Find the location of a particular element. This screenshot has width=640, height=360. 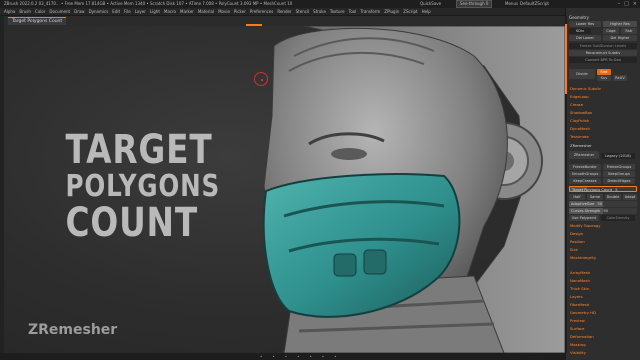

scrollbar-thumb is located at coordinates (566, 59).